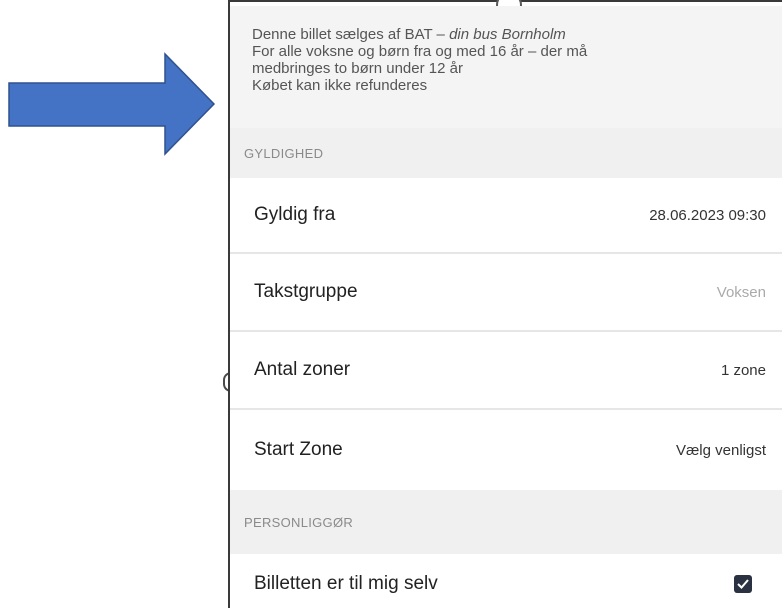 The image size is (782, 608). Describe the element at coordinates (506, 153) in the screenshot. I see `section-header-validity: GYLDIGHED` at that location.